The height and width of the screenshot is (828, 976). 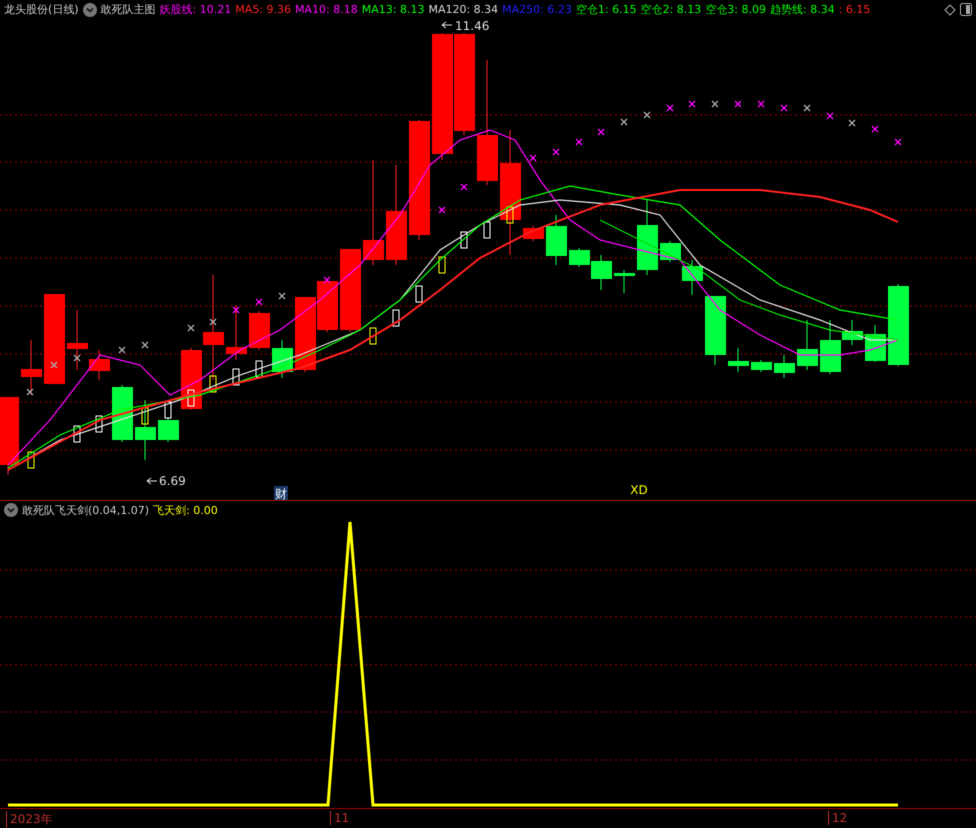 What do you see at coordinates (472, 26) in the screenshot?
I see `high-price-label: 11.46` at bounding box center [472, 26].